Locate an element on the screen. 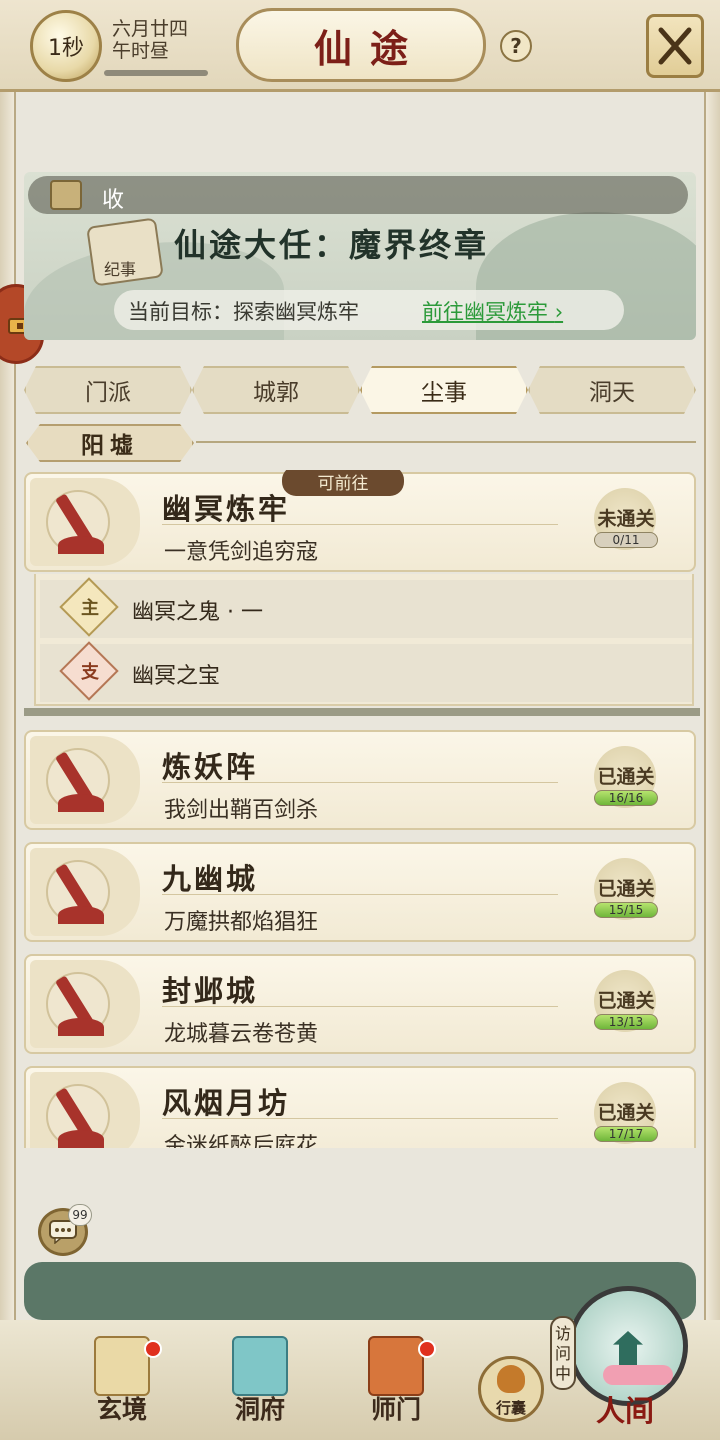  quest-banner: 收 纪事 仙途大任：魔界终章 当前目标：探索幽冥炼牢 前往幽冥炼牢 › is located at coordinates (360, 256).